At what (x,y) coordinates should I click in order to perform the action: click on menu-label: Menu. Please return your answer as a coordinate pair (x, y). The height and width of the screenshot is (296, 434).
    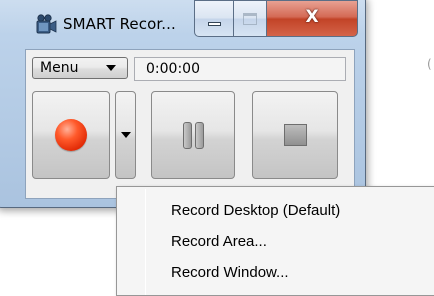
    Looking at the image, I should click on (59, 68).